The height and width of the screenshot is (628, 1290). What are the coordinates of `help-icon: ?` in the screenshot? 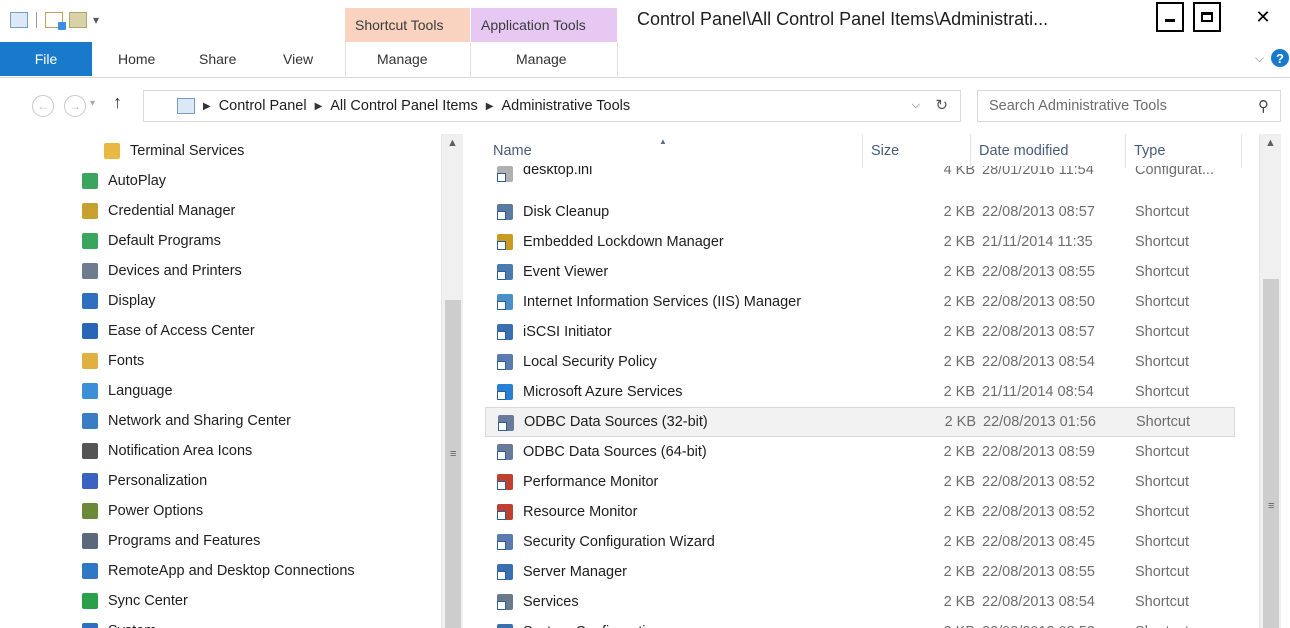 It's located at (1280, 58).